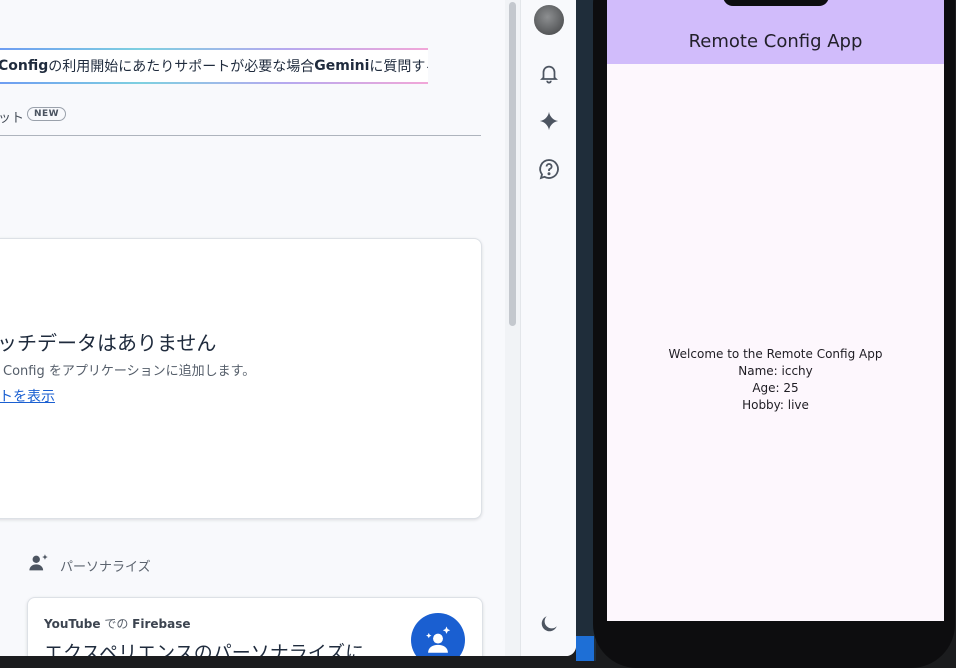 This screenshot has width=956, height=668. I want to click on right-icon-rail, so click(548, 328).